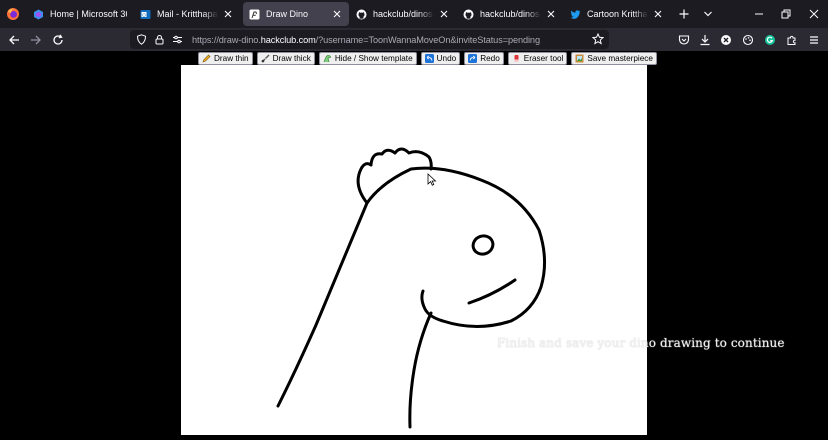 Image resolution: width=828 pixels, height=440 pixels. I want to click on forward-icon, so click(36, 40).